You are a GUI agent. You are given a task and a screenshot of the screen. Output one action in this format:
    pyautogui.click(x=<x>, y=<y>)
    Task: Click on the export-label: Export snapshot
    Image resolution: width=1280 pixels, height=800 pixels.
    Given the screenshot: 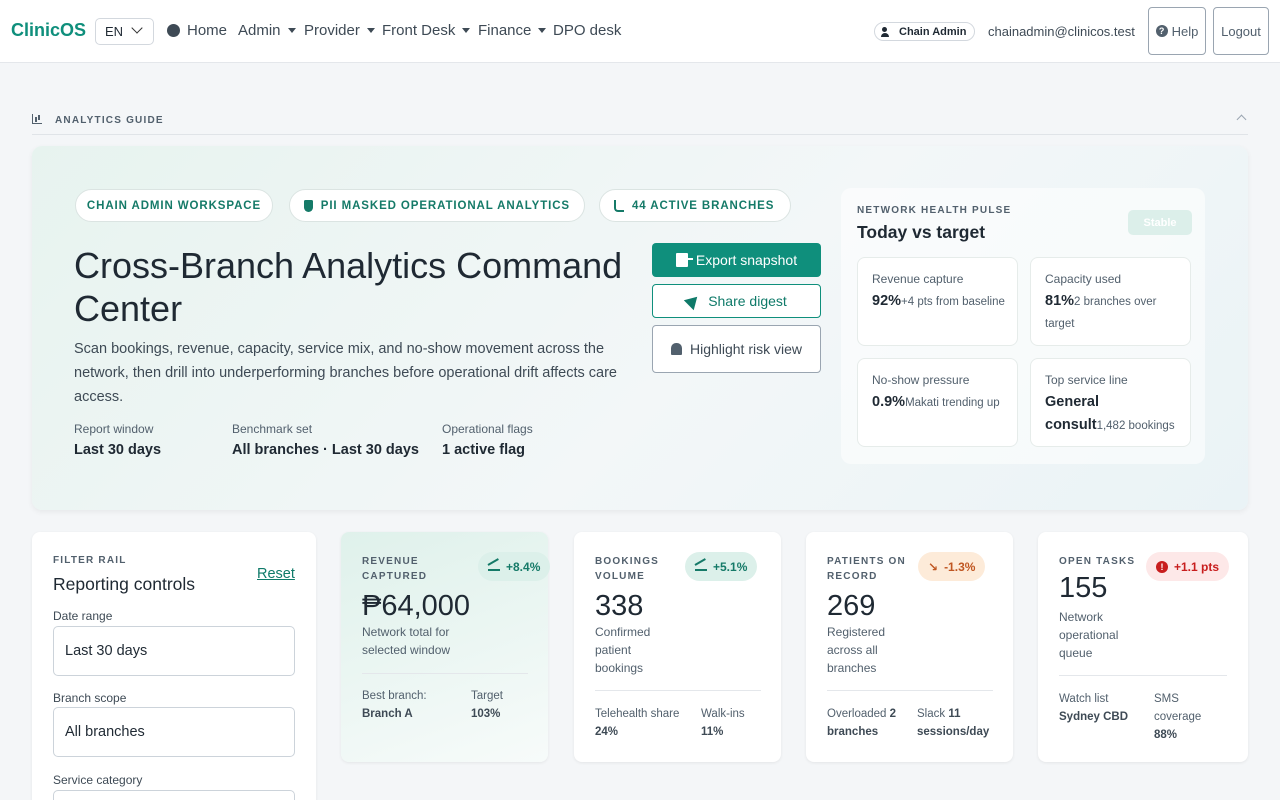 What is the action you would take?
    pyautogui.click(x=746, y=260)
    